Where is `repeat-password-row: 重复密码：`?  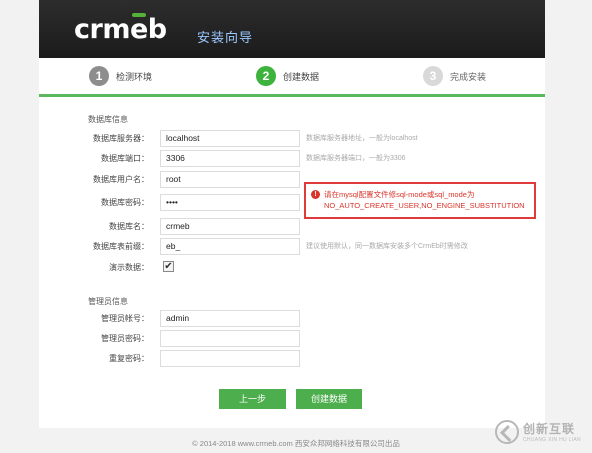 repeat-password-row: 重复密码： is located at coordinates (292, 358).